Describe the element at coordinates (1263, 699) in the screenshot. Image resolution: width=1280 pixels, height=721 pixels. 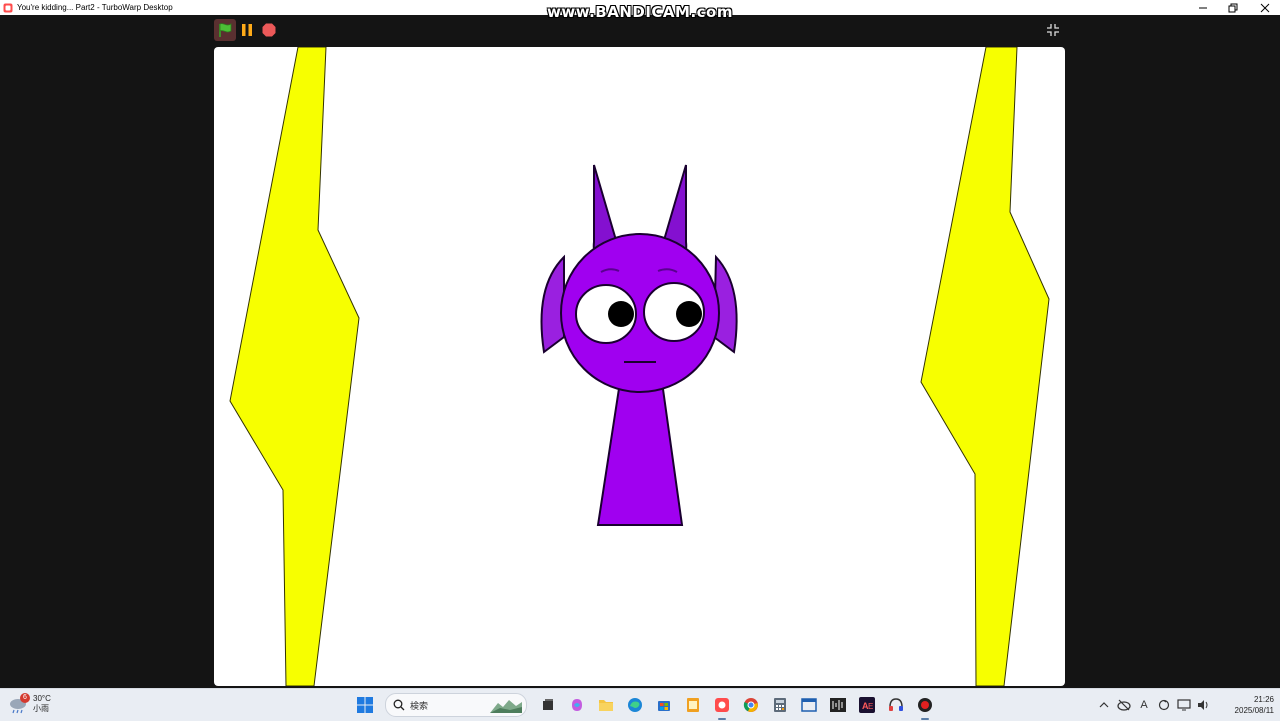
I see `clock-time: 21:26` at that location.